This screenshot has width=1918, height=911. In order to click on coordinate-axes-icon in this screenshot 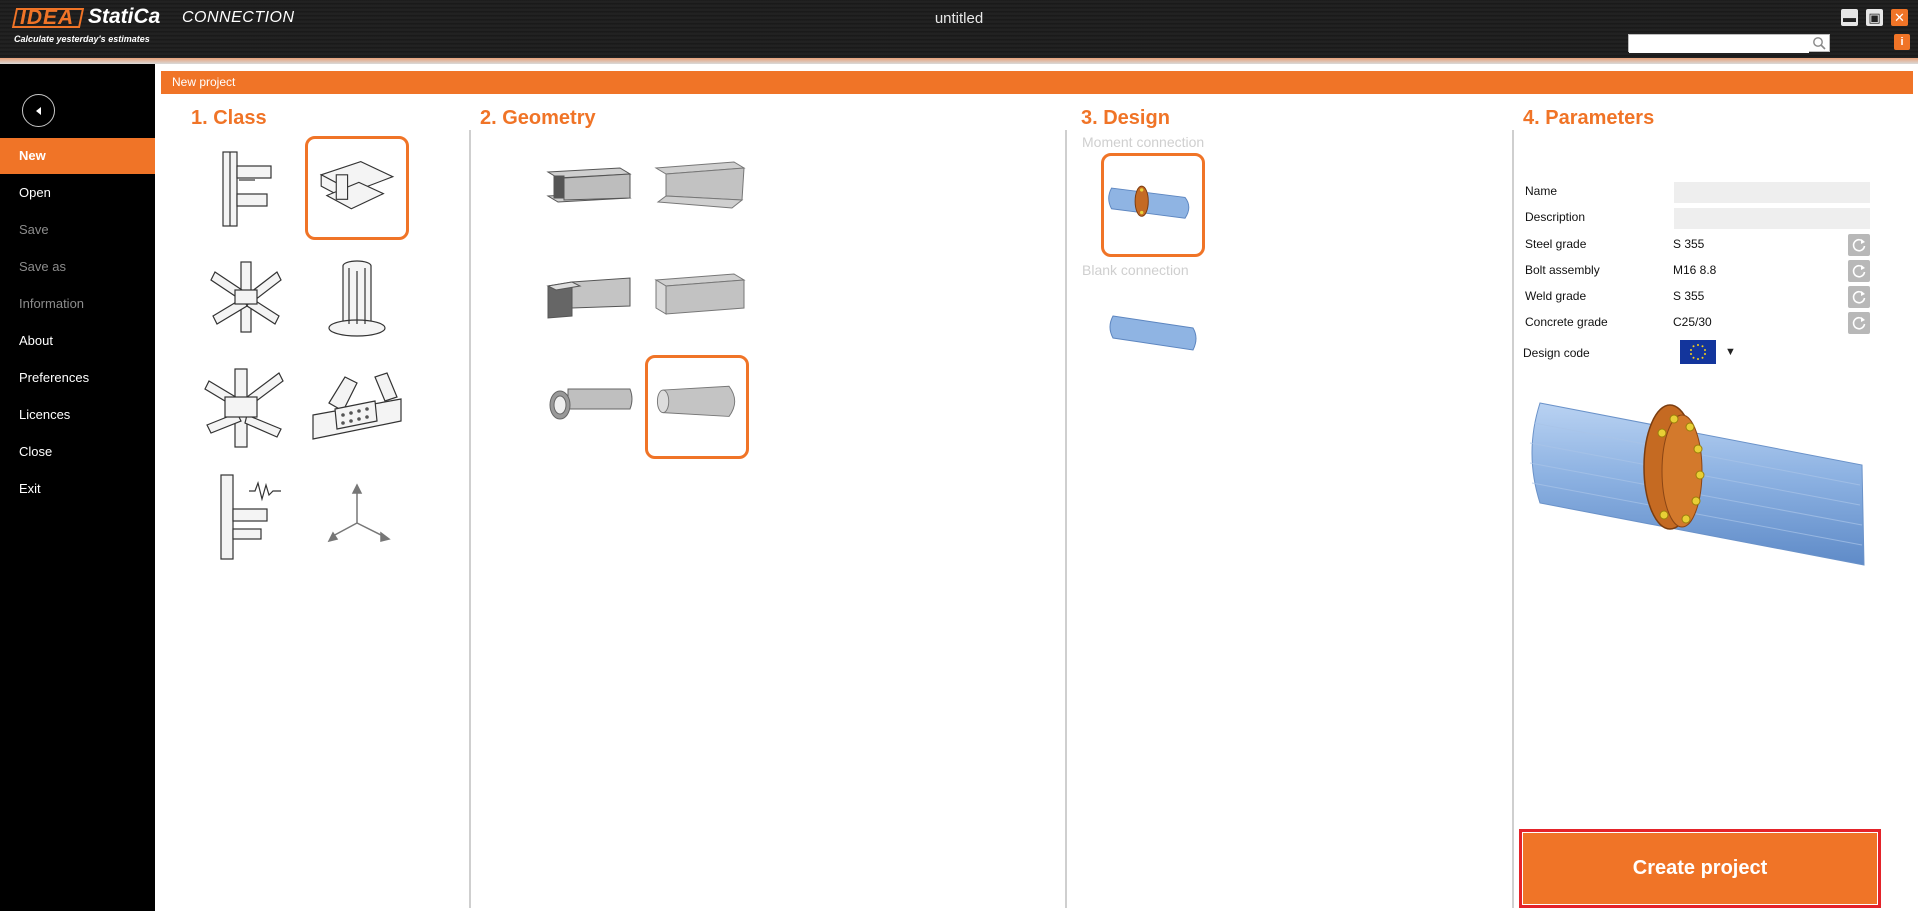, I will do `click(359, 513)`.